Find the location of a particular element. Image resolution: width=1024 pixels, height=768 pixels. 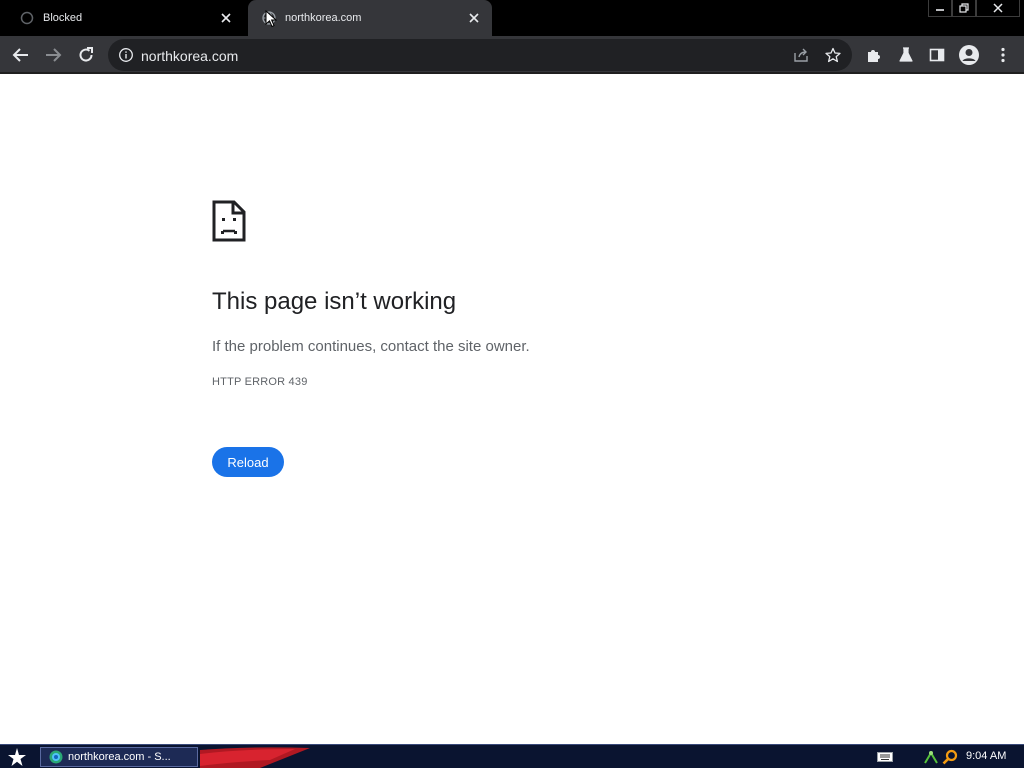

share-icon is located at coordinates (801, 55).